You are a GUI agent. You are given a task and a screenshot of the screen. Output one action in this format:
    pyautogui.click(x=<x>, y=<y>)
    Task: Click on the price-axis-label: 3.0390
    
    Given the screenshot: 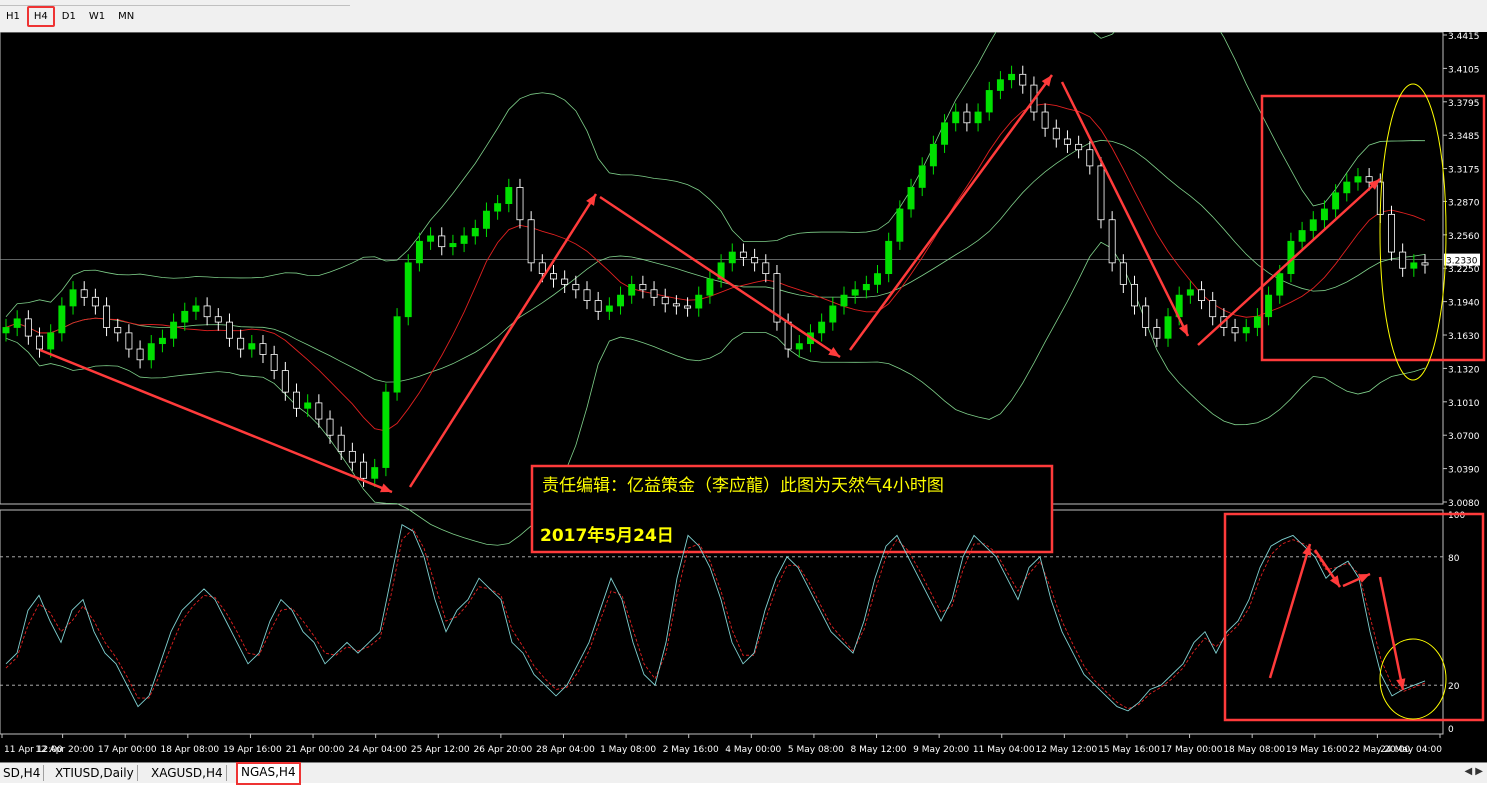 What is the action you would take?
    pyautogui.click(x=1464, y=471)
    